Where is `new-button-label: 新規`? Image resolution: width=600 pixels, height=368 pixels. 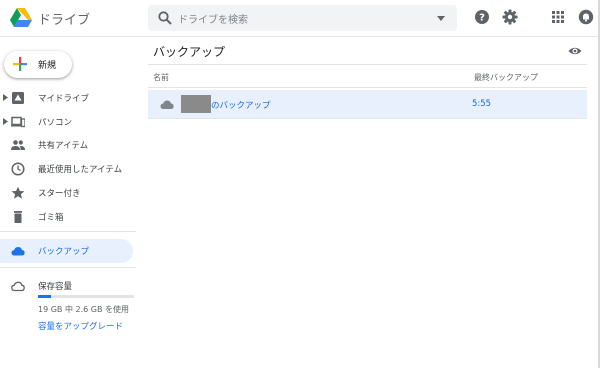 new-button-label: 新規 is located at coordinates (47, 66).